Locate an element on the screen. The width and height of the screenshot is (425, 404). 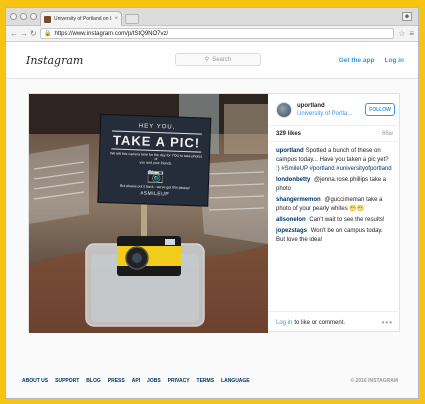
login-to-like-link: Log in is located at coordinates (284, 323).